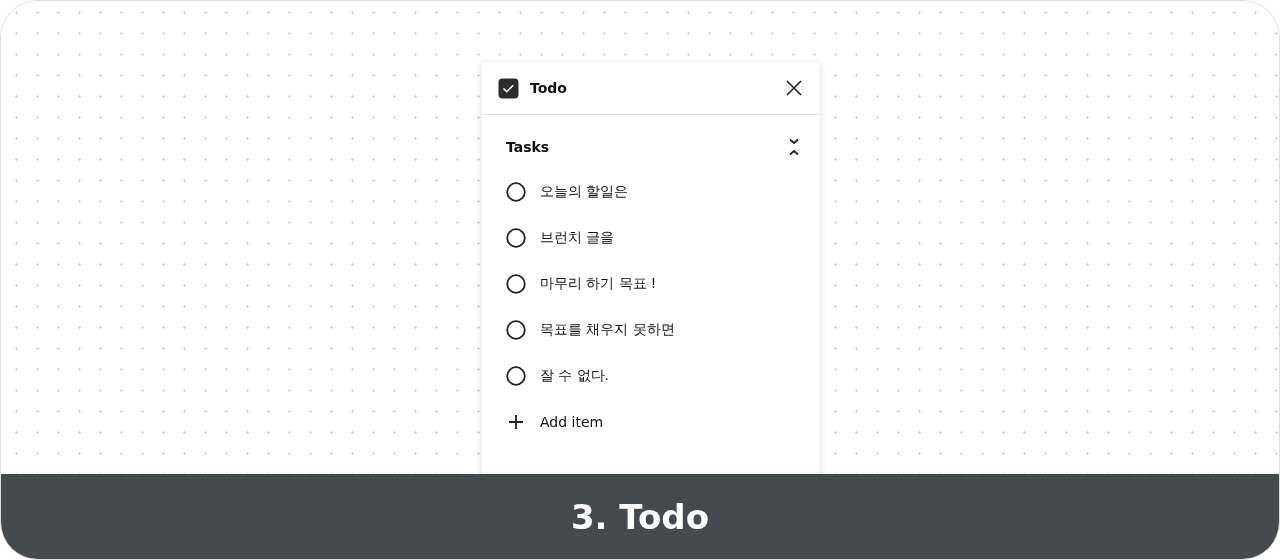 This screenshot has height=560, width=1280. Describe the element at coordinates (555, 422) in the screenshot. I see `add-item-button: Add item` at that location.